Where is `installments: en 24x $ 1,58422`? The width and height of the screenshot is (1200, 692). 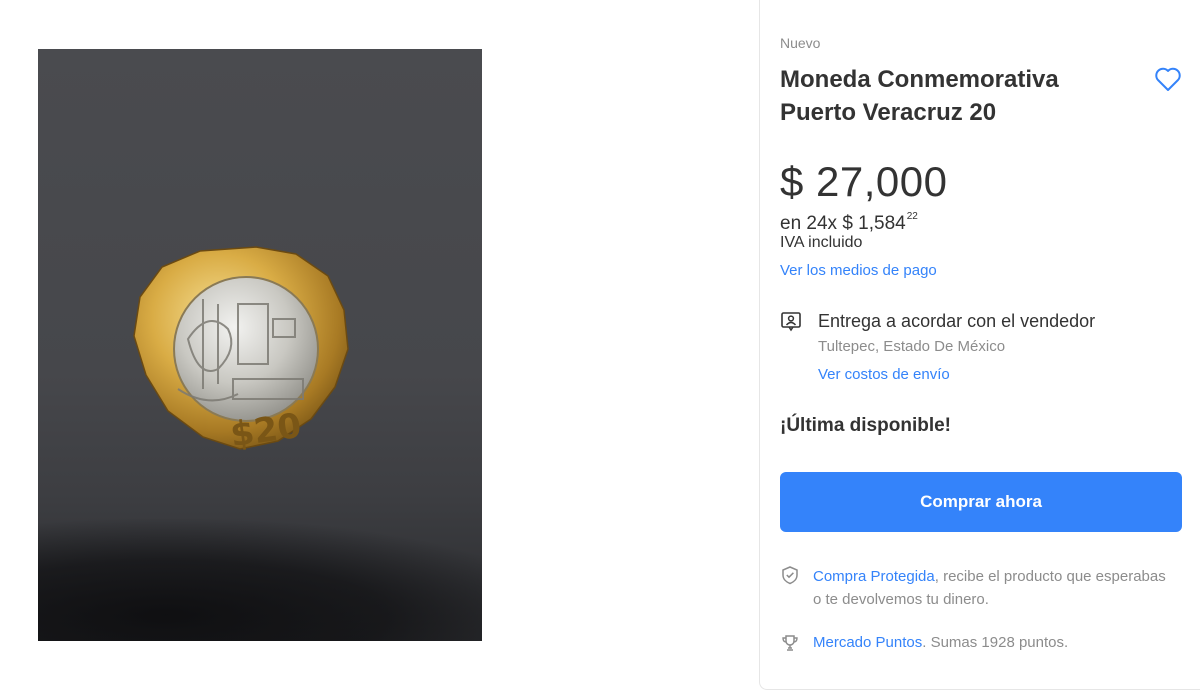 installments: en 24x $ 1,58422 is located at coordinates (849, 223).